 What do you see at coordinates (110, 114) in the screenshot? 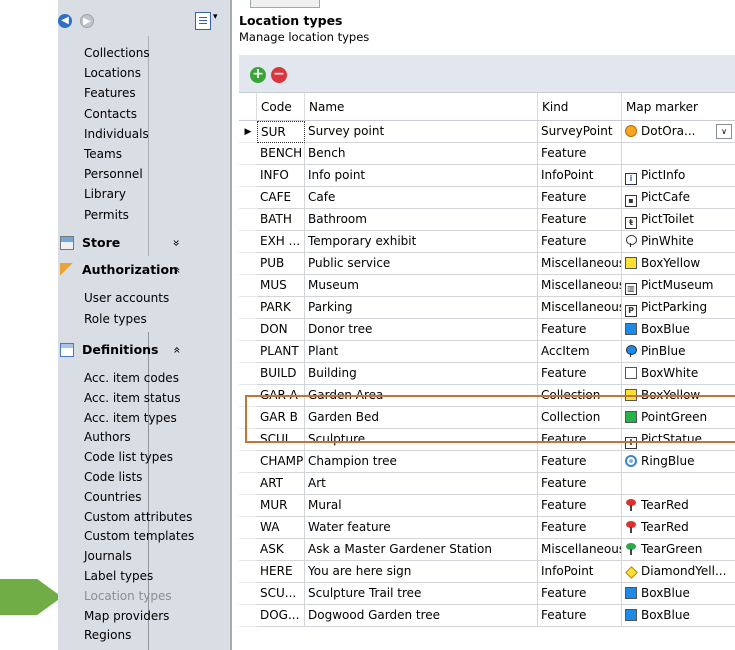
I see `nav-item: Contacts` at bounding box center [110, 114].